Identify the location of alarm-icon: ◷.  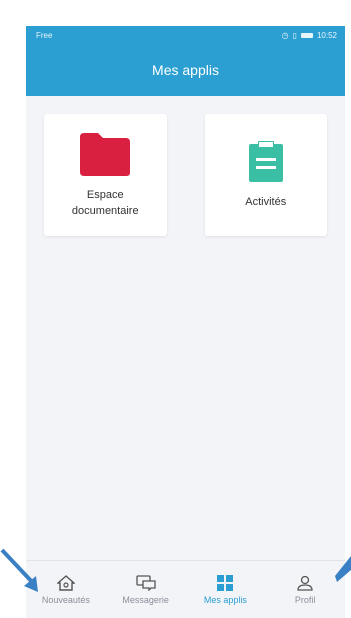
(285, 35).